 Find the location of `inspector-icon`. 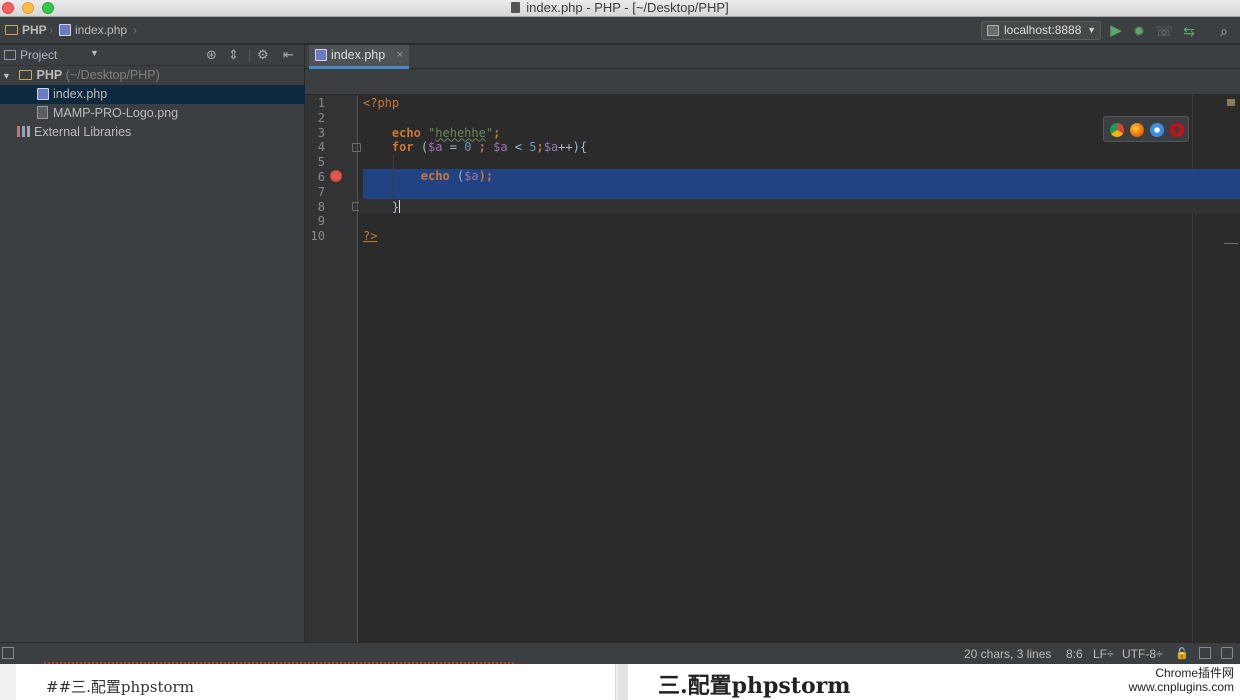

inspector-icon is located at coordinates (1205, 653).